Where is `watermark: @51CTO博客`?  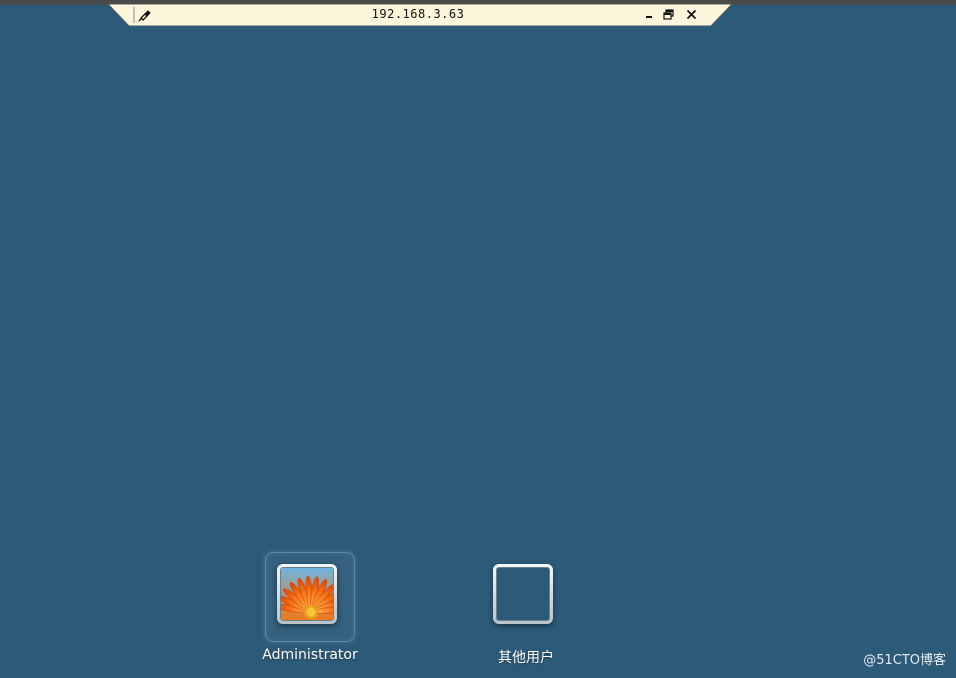
watermark: @51CTO博客 is located at coordinates (904, 660).